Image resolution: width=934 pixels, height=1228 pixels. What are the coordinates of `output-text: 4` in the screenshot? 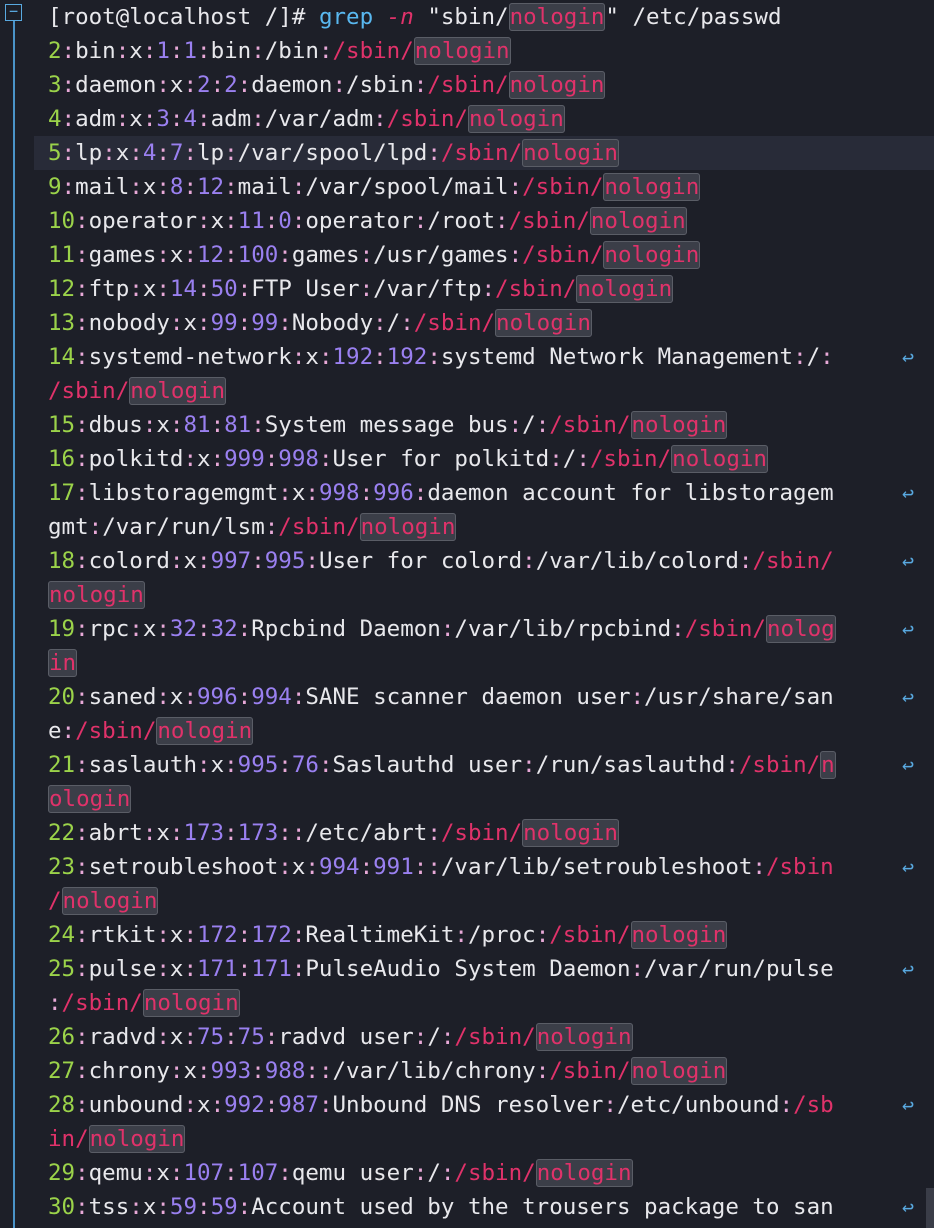 It's located at (190, 119).